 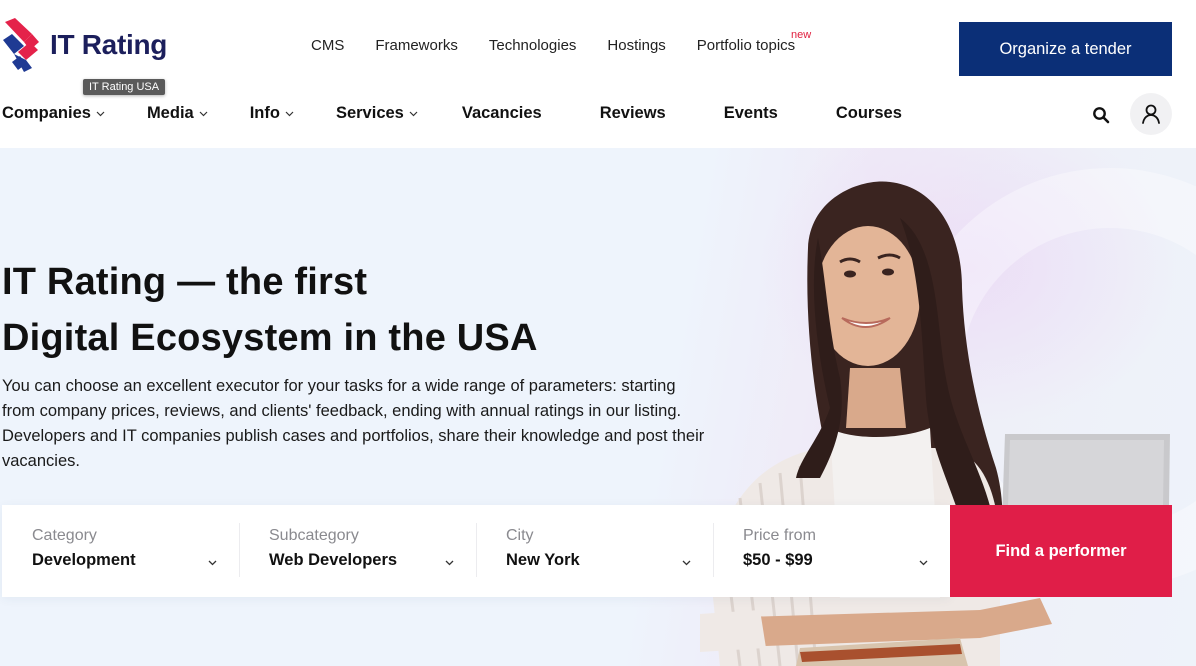 I want to click on subcategory-select: Subcategory Web Developers, so click(x=357, y=551).